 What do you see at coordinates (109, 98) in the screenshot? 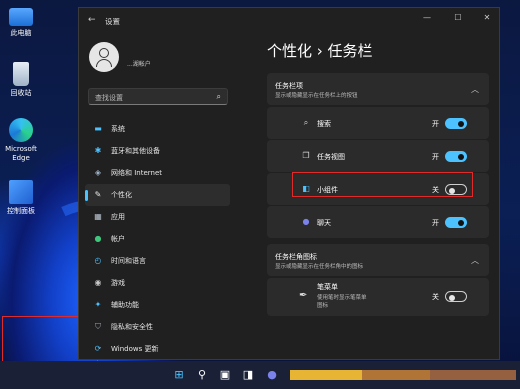
I see `search-placeholder: 查找设置` at bounding box center [109, 98].